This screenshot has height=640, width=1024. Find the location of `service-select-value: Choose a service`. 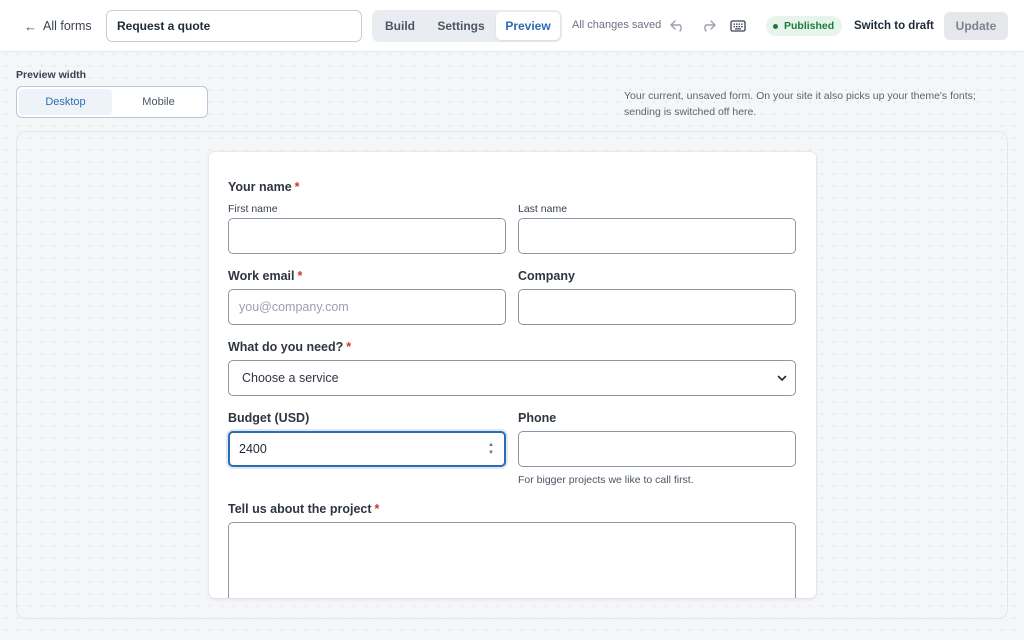

service-select-value: Choose a service is located at coordinates (290, 378).